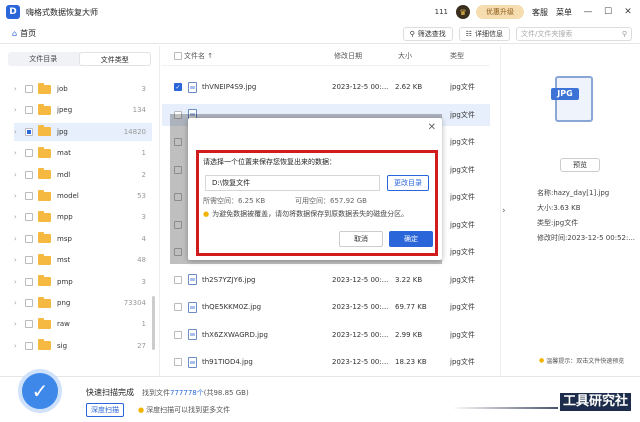 The image size is (640, 422). I want to click on filter-label: 筛选查找, so click(431, 34).